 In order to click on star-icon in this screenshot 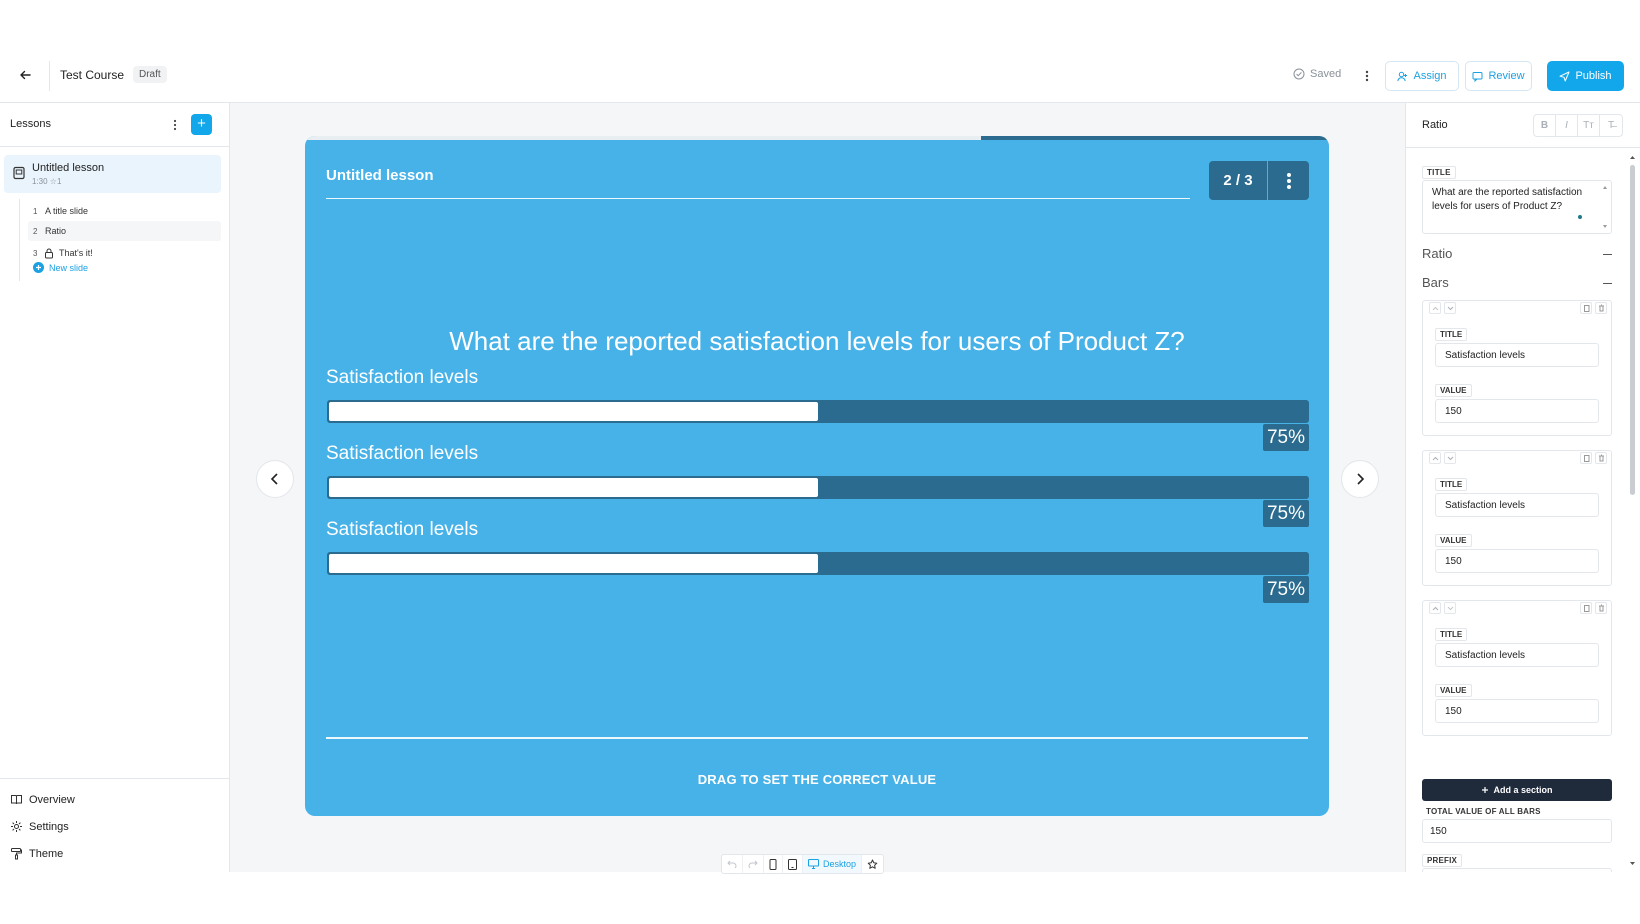, I will do `click(872, 864)`.